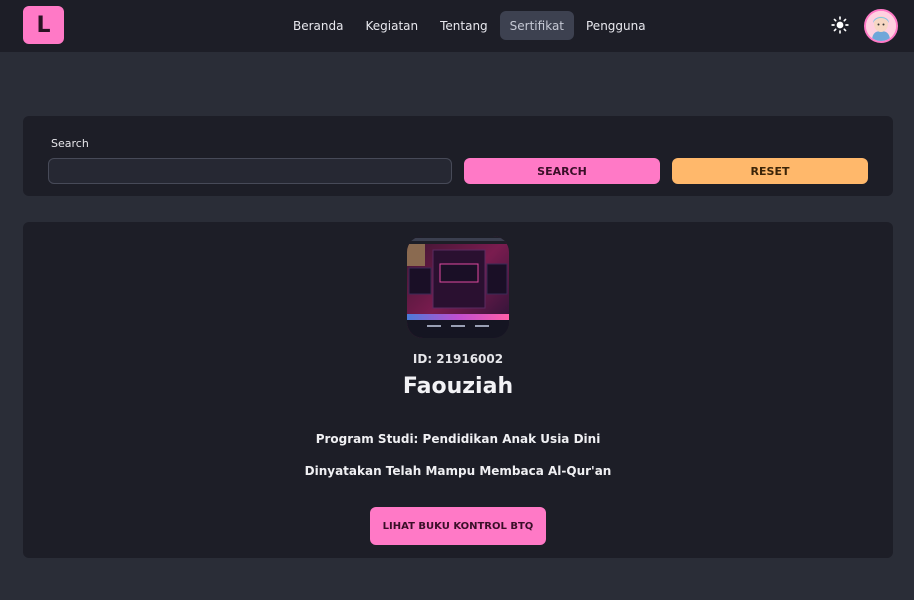 This screenshot has height=600, width=914. What do you see at coordinates (250, 171) in the screenshot?
I see `search-input` at bounding box center [250, 171].